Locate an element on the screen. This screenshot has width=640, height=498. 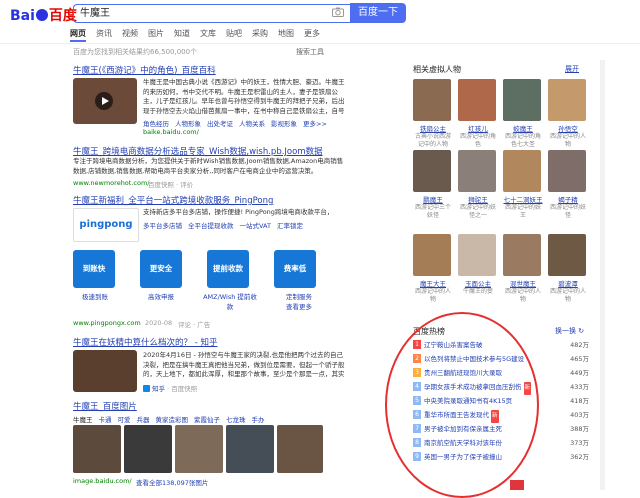
refresh-icon: ↻ is located at coordinates (581, 331).